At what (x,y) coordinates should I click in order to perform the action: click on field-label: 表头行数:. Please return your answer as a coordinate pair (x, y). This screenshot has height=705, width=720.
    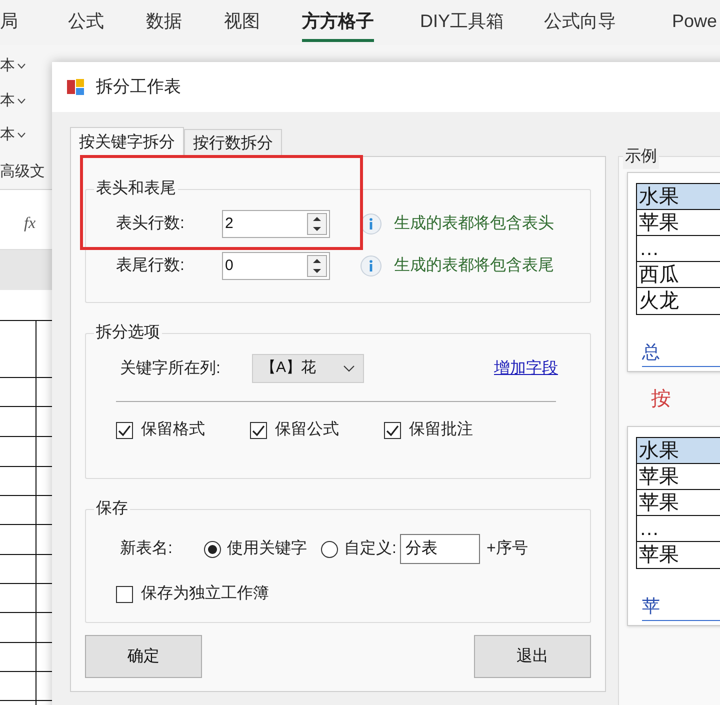
    Looking at the image, I should click on (151, 224).